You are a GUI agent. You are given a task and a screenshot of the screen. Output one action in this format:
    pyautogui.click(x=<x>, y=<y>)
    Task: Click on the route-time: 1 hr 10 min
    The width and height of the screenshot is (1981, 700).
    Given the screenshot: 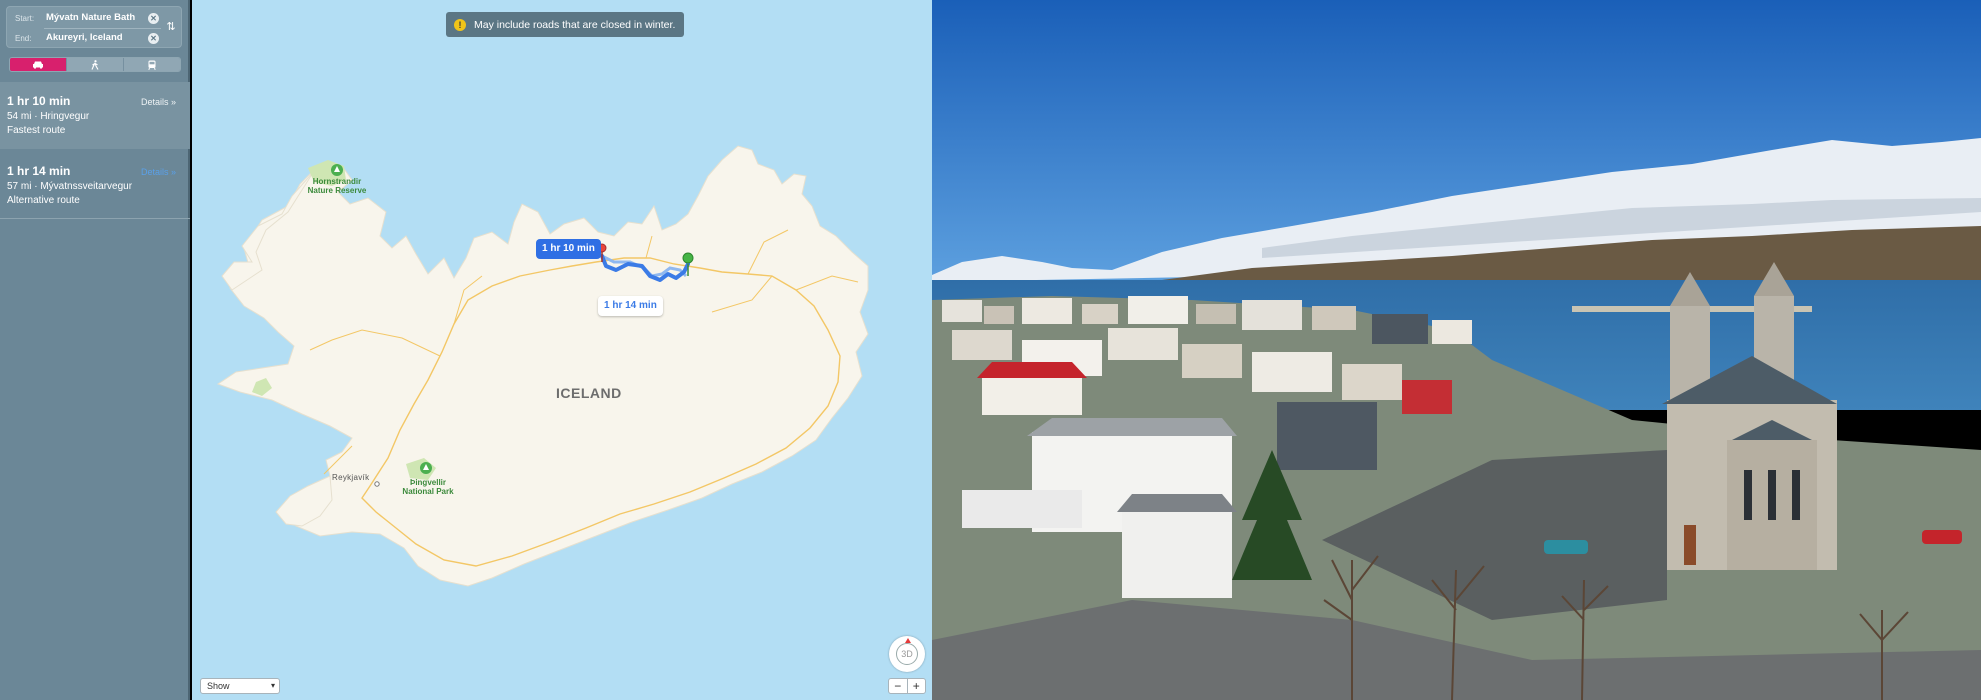 What is the action you would take?
    pyautogui.click(x=39, y=101)
    